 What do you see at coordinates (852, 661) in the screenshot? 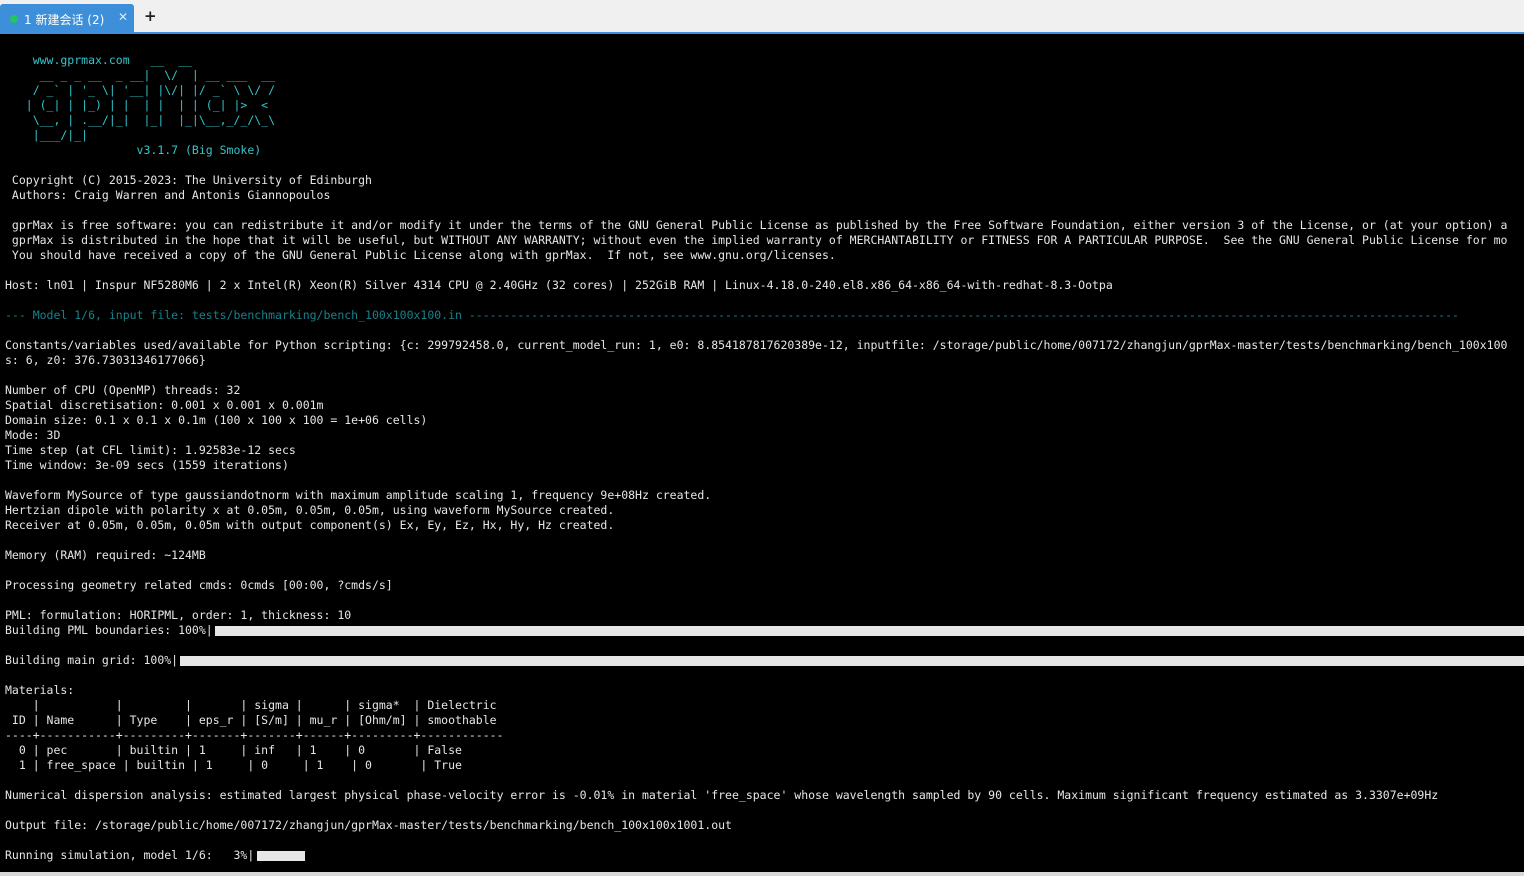
I see `grid-progress-bar` at bounding box center [852, 661].